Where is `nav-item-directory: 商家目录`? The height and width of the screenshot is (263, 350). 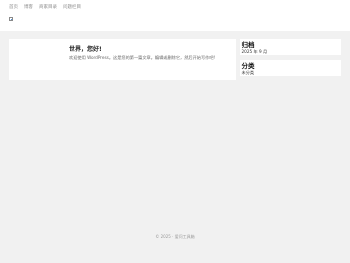
nav-item-directory: 商家目录 is located at coordinates (48, 8).